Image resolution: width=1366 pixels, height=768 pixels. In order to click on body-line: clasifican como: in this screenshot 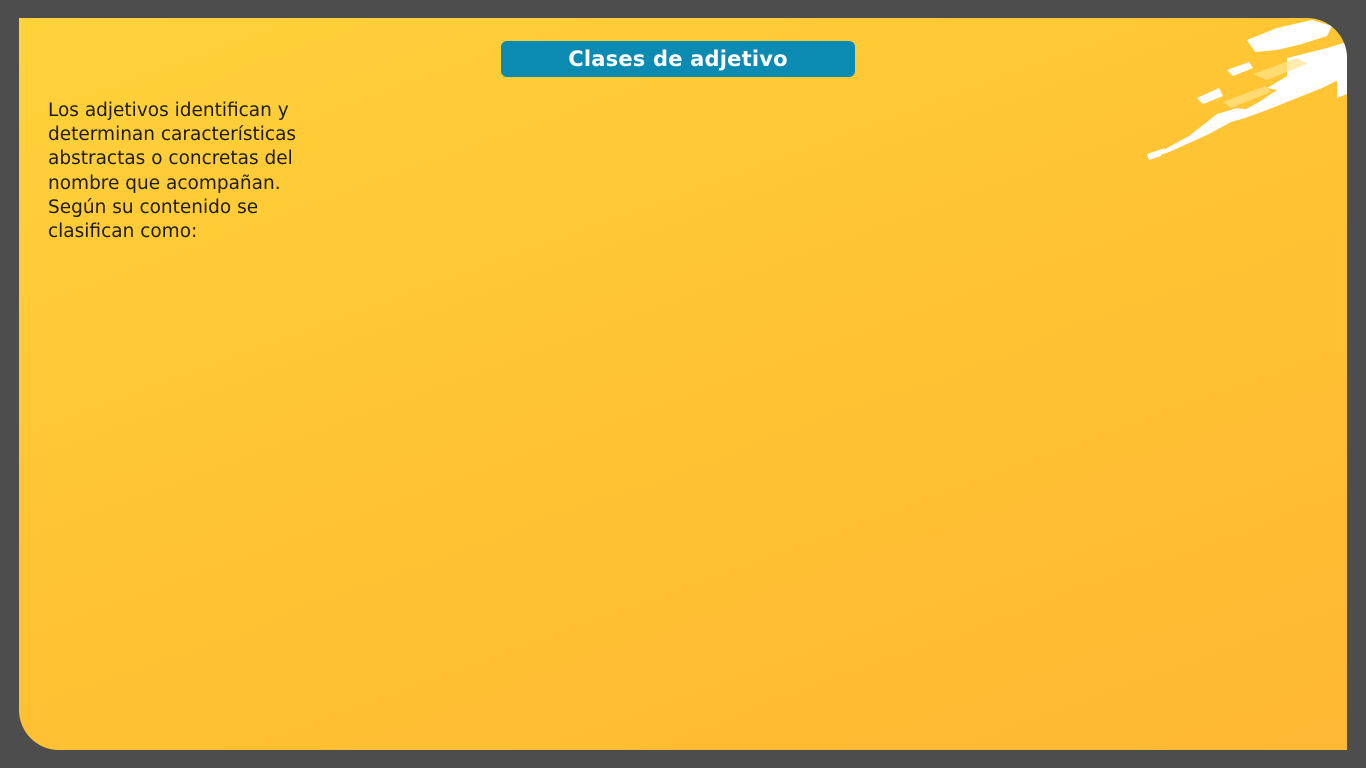, I will do `click(123, 232)`.